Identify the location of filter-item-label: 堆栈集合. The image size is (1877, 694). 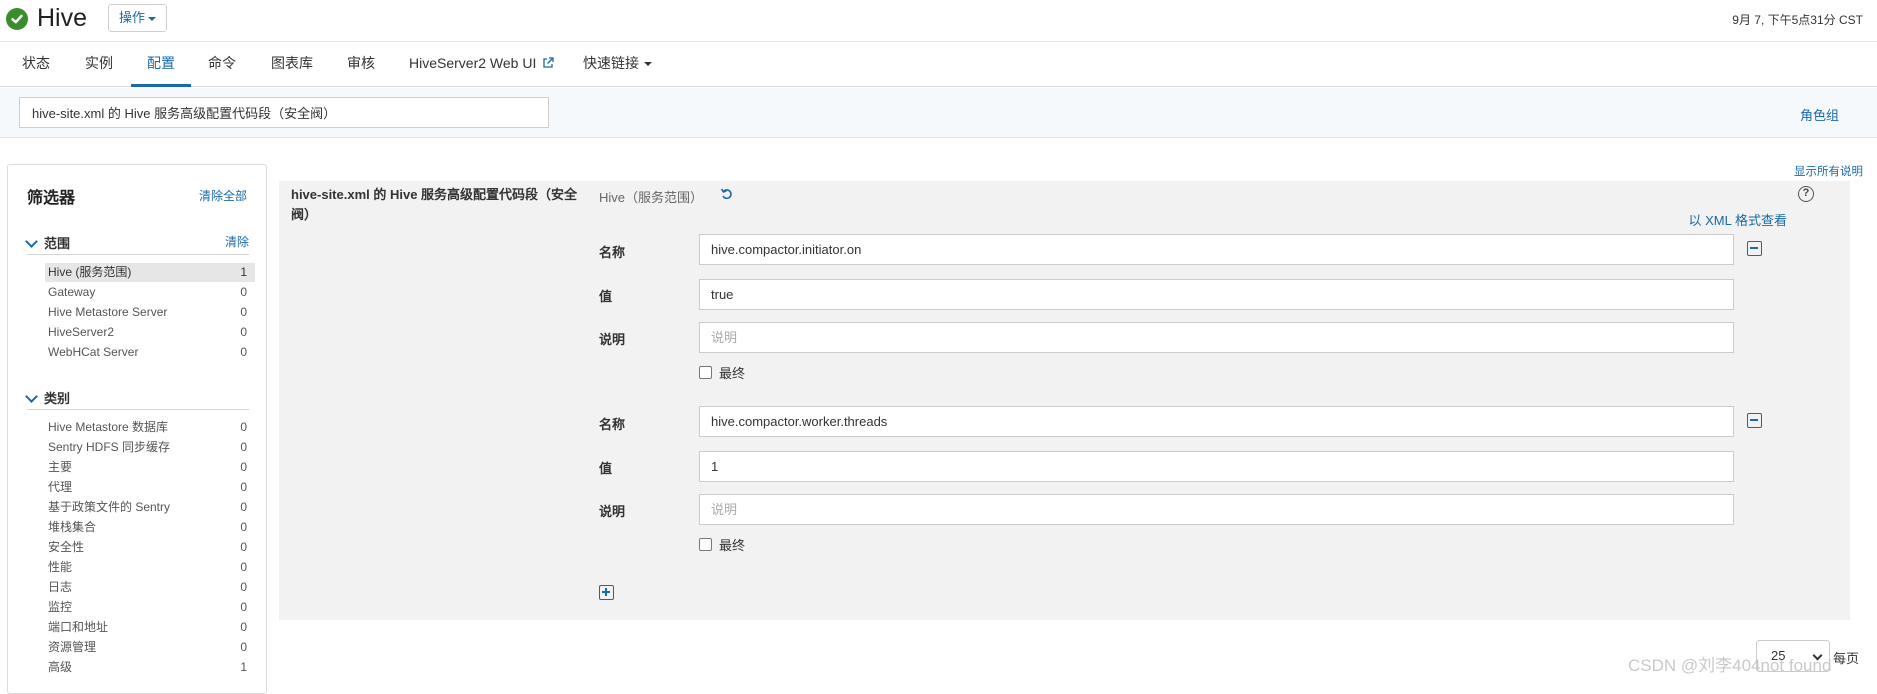
(72, 527).